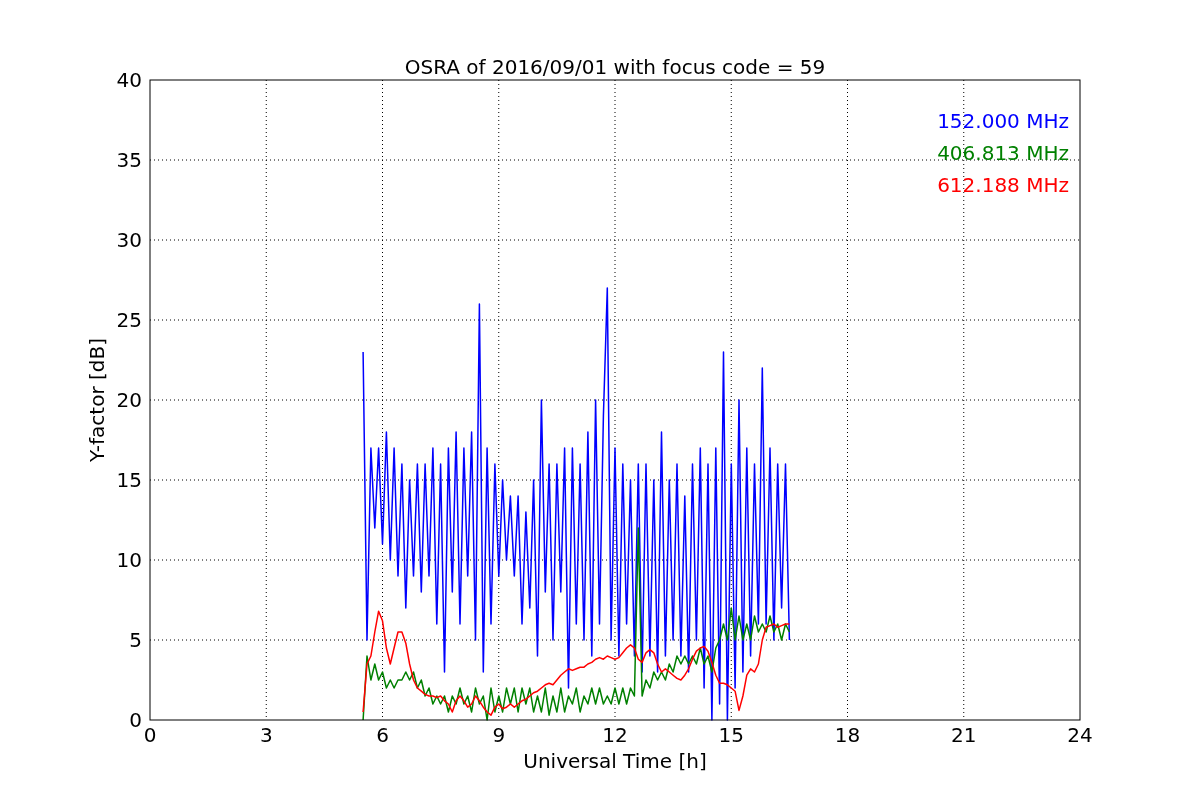 The width and height of the screenshot is (1200, 800). I want to click on x-tick-label: 9, so click(499, 735).